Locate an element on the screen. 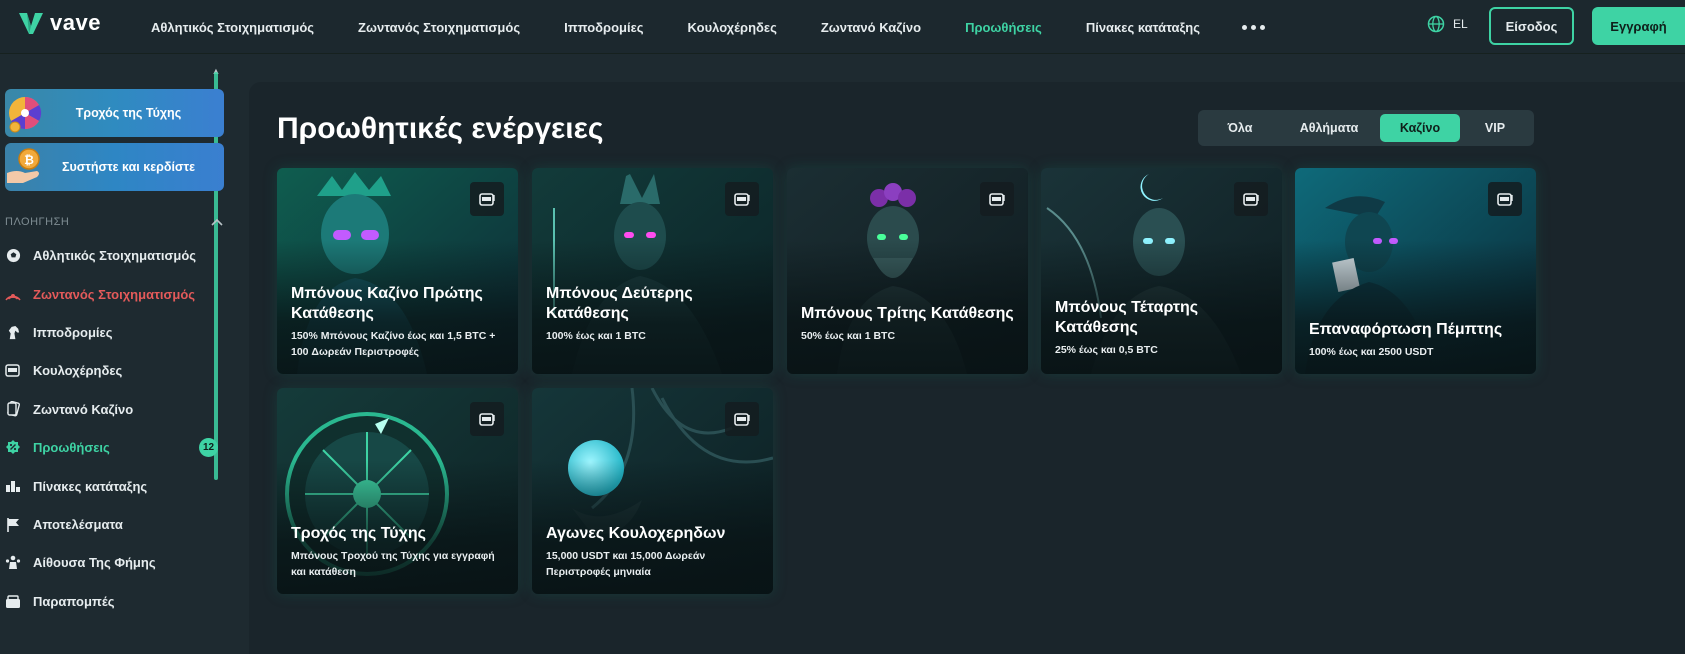 This screenshot has height=654, width=1685. globe-icon is located at coordinates (1436, 24).